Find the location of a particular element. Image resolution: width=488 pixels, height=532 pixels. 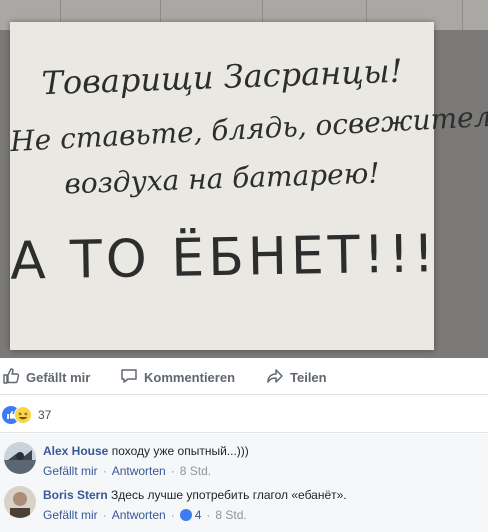

comment-label: Kommentieren is located at coordinates (190, 377).